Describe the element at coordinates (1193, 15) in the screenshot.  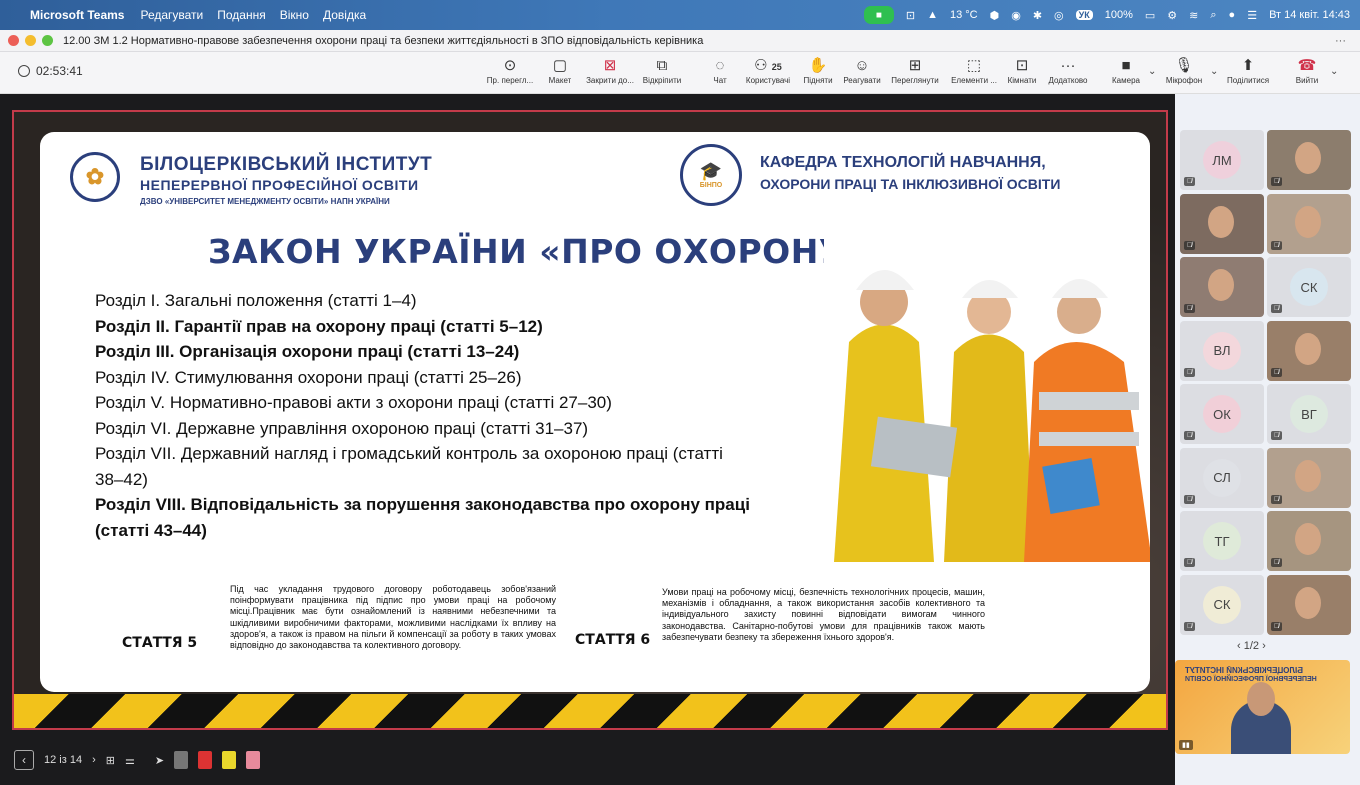
I see `wifi-icon: ≋` at that location.